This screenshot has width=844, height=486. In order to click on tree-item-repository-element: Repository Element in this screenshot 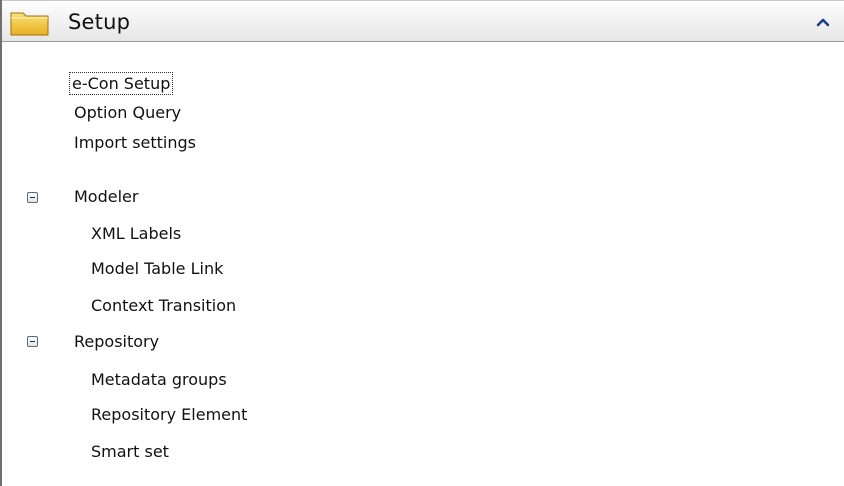, I will do `click(169, 415)`.